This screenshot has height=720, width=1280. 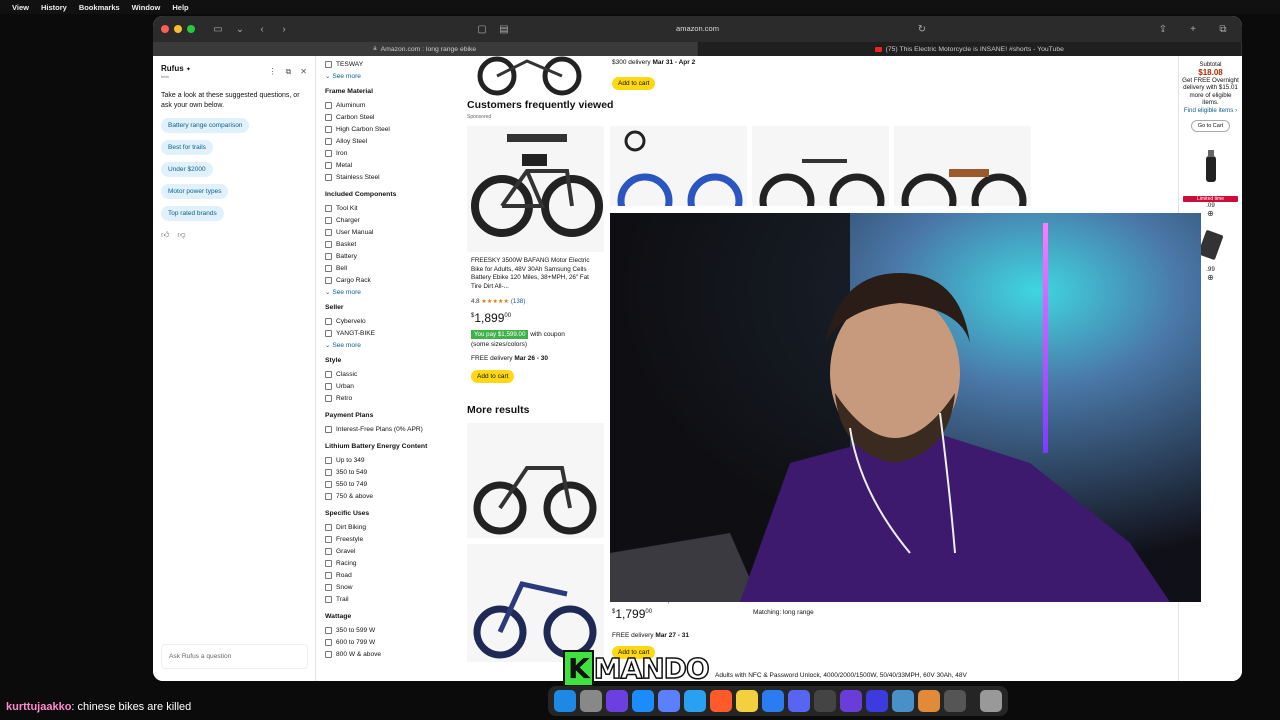 What do you see at coordinates (284, 29) in the screenshot?
I see `forward-icon: ›` at bounding box center [284, 29].